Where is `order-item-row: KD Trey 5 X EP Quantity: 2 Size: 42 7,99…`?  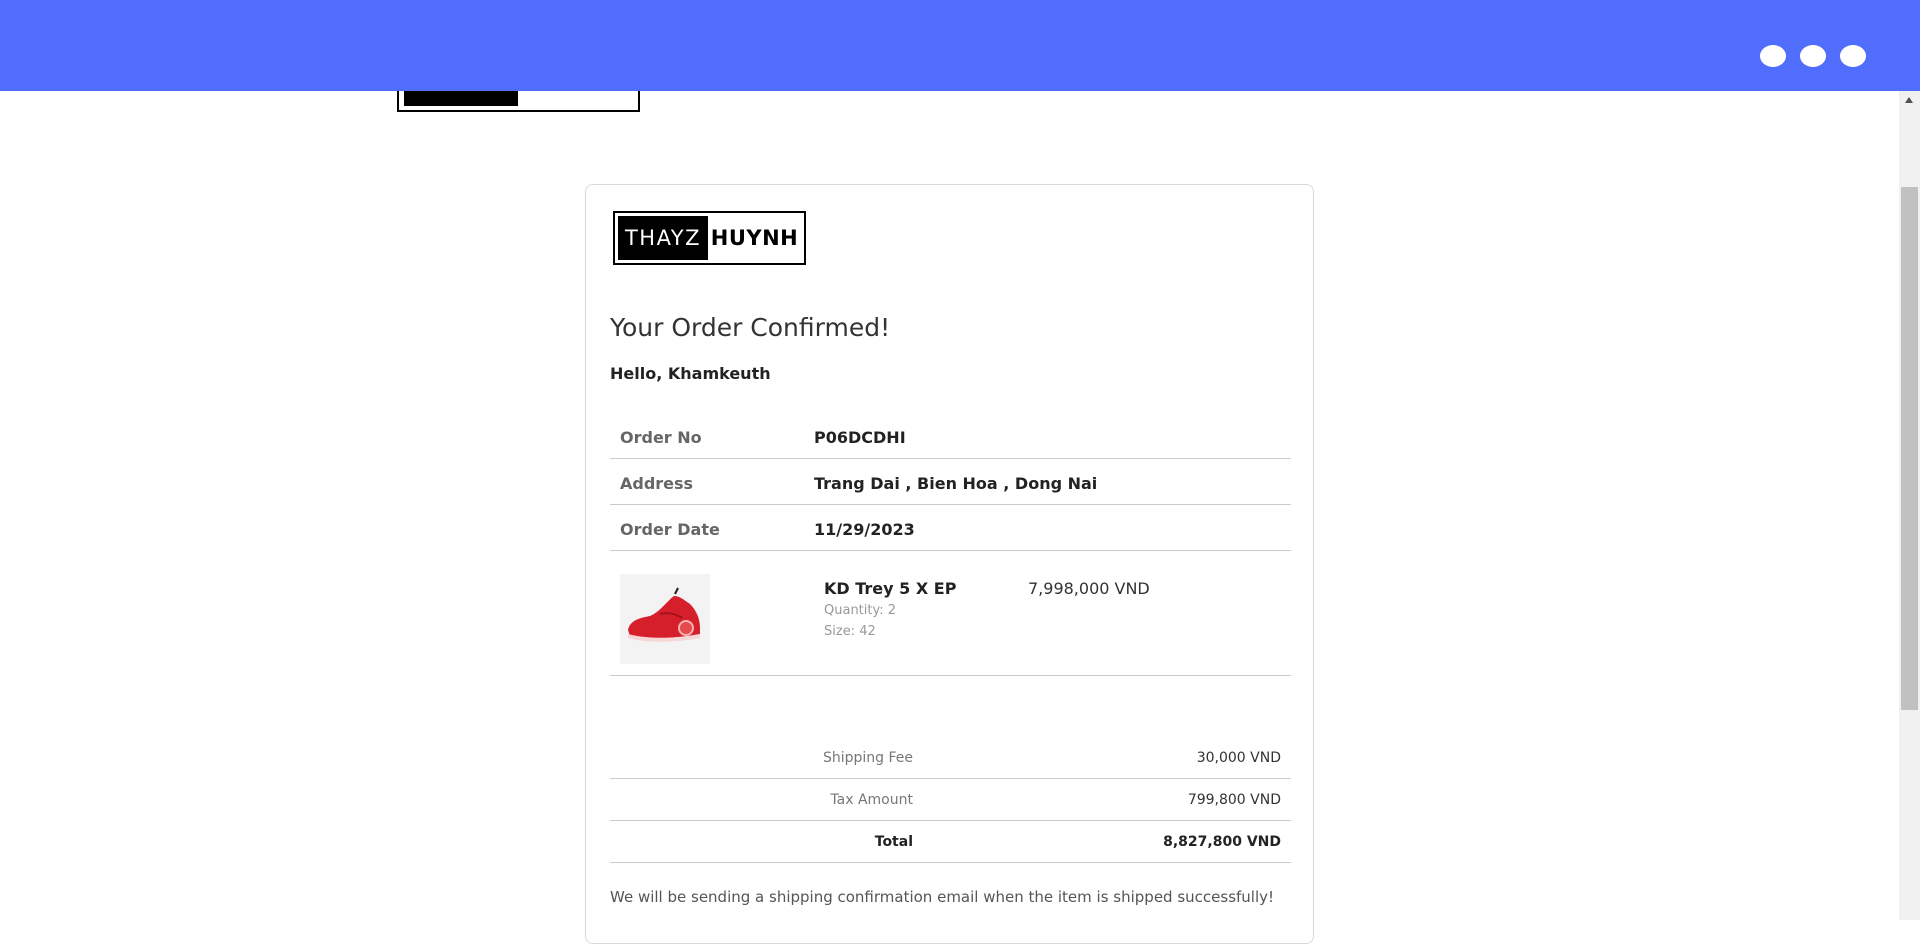
order-item-row: KD Trey 5 X EP Quantity: 2 Size: 42 7,99… is located at coordinates (950, 610).